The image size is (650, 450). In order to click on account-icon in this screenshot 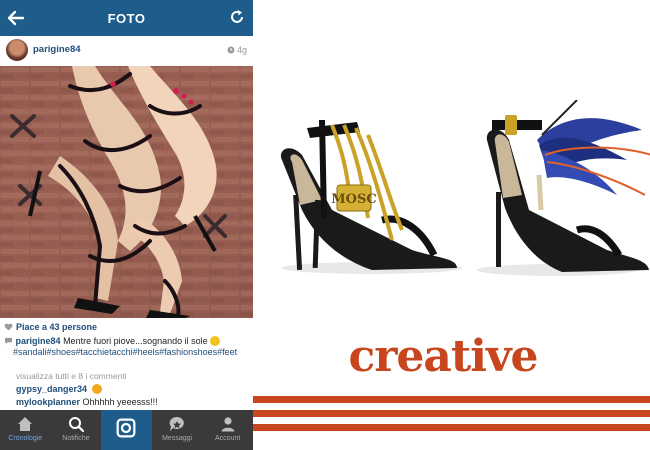, I will do `click(228, 424)`.